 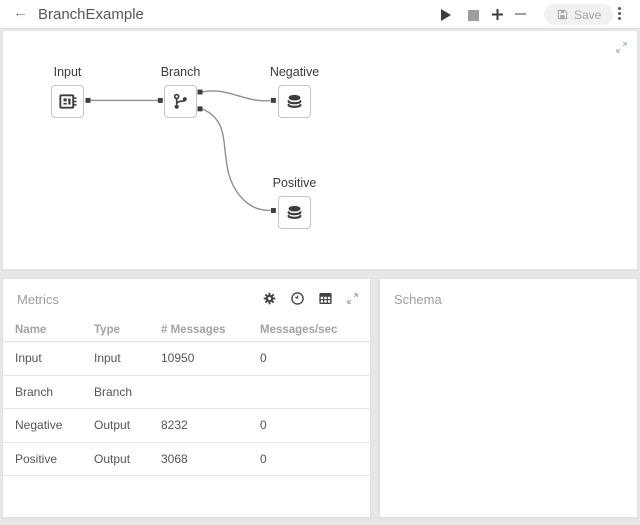 I want to click on save-button-label: Save, so click(x=588, y=14).